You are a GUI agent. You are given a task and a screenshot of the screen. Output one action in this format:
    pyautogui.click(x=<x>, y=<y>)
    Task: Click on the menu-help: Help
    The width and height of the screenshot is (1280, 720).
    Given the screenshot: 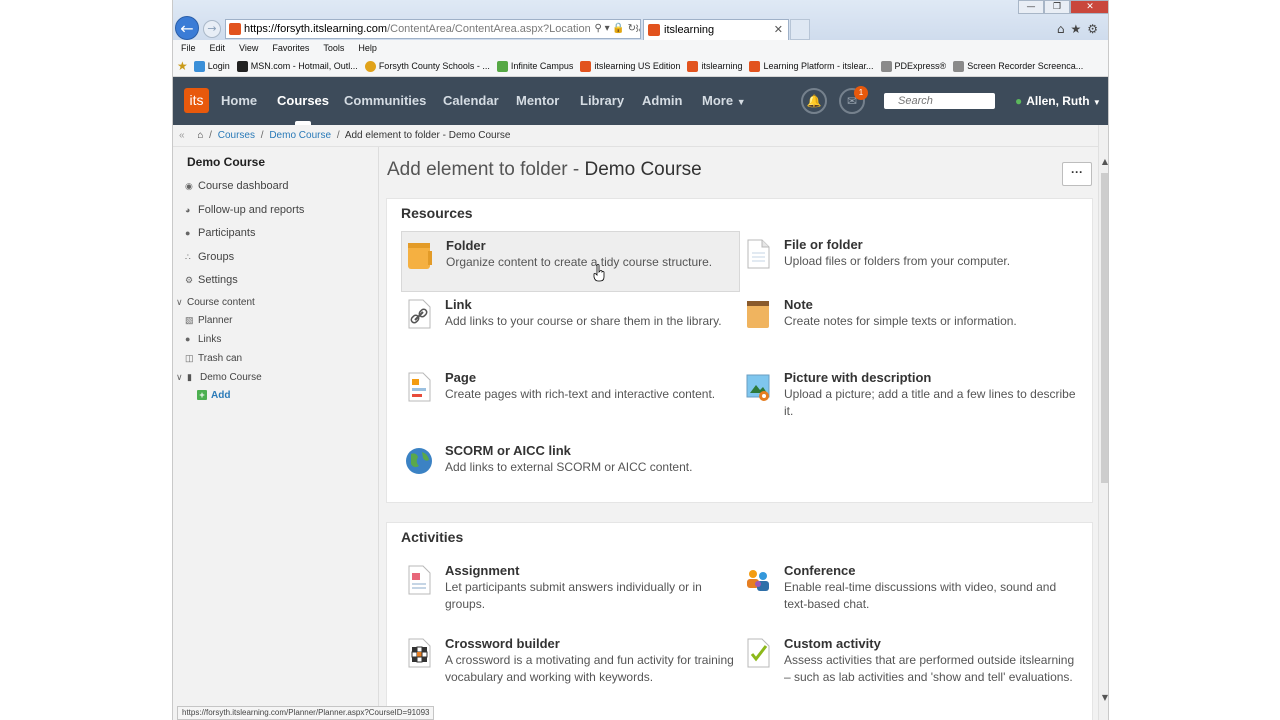 What is the action you would take?
    pyautogui.click(x=367, y=48)
    